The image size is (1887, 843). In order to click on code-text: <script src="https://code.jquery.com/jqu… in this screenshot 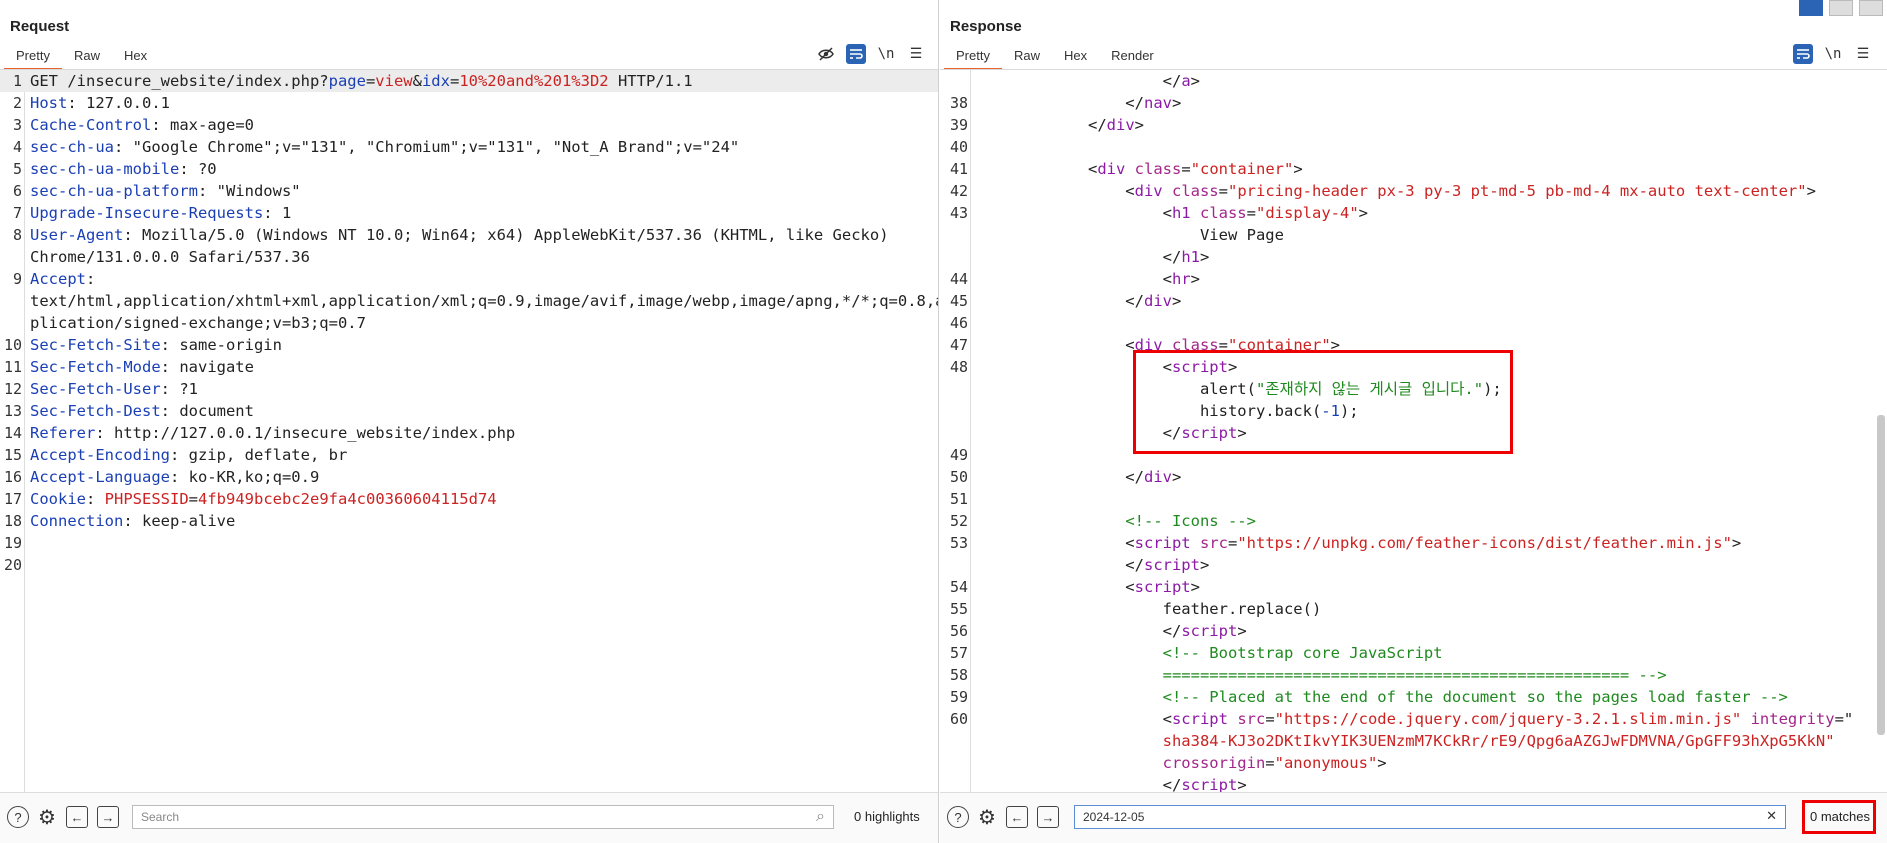, I will do `click(1415, 719)`.